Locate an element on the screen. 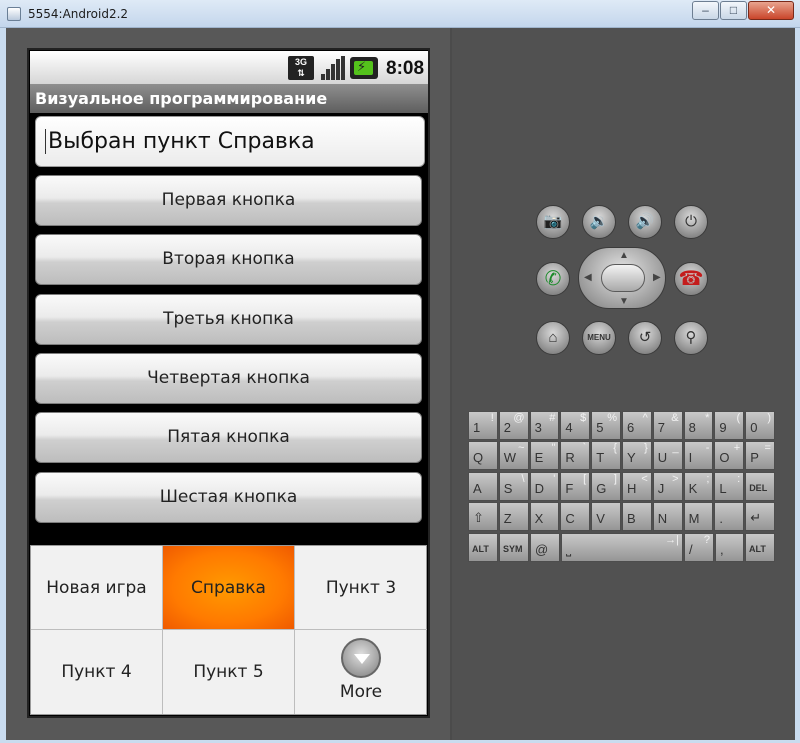 The width and height of the screenshot is (800, 743). key-shift-label: } is located at coordinates (646, 448).